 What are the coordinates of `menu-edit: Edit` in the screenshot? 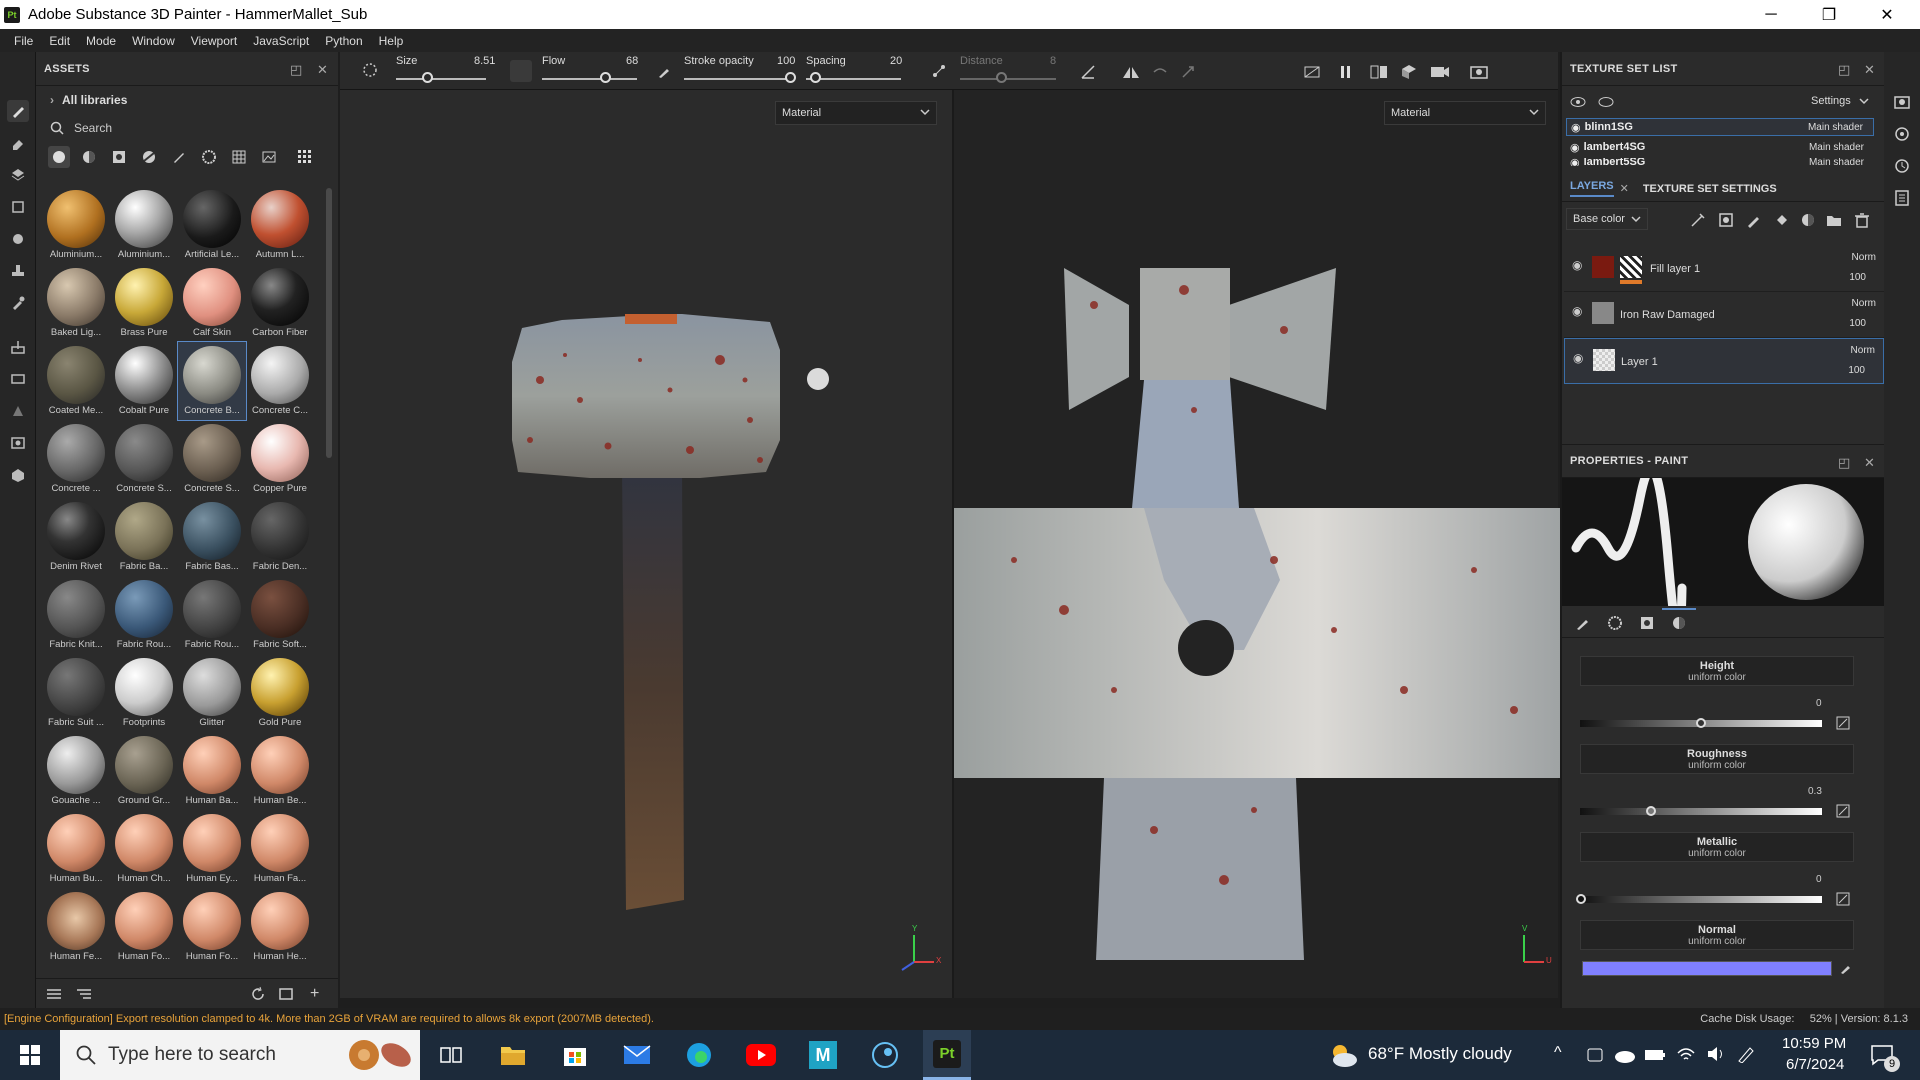 It's located at (59, 41).